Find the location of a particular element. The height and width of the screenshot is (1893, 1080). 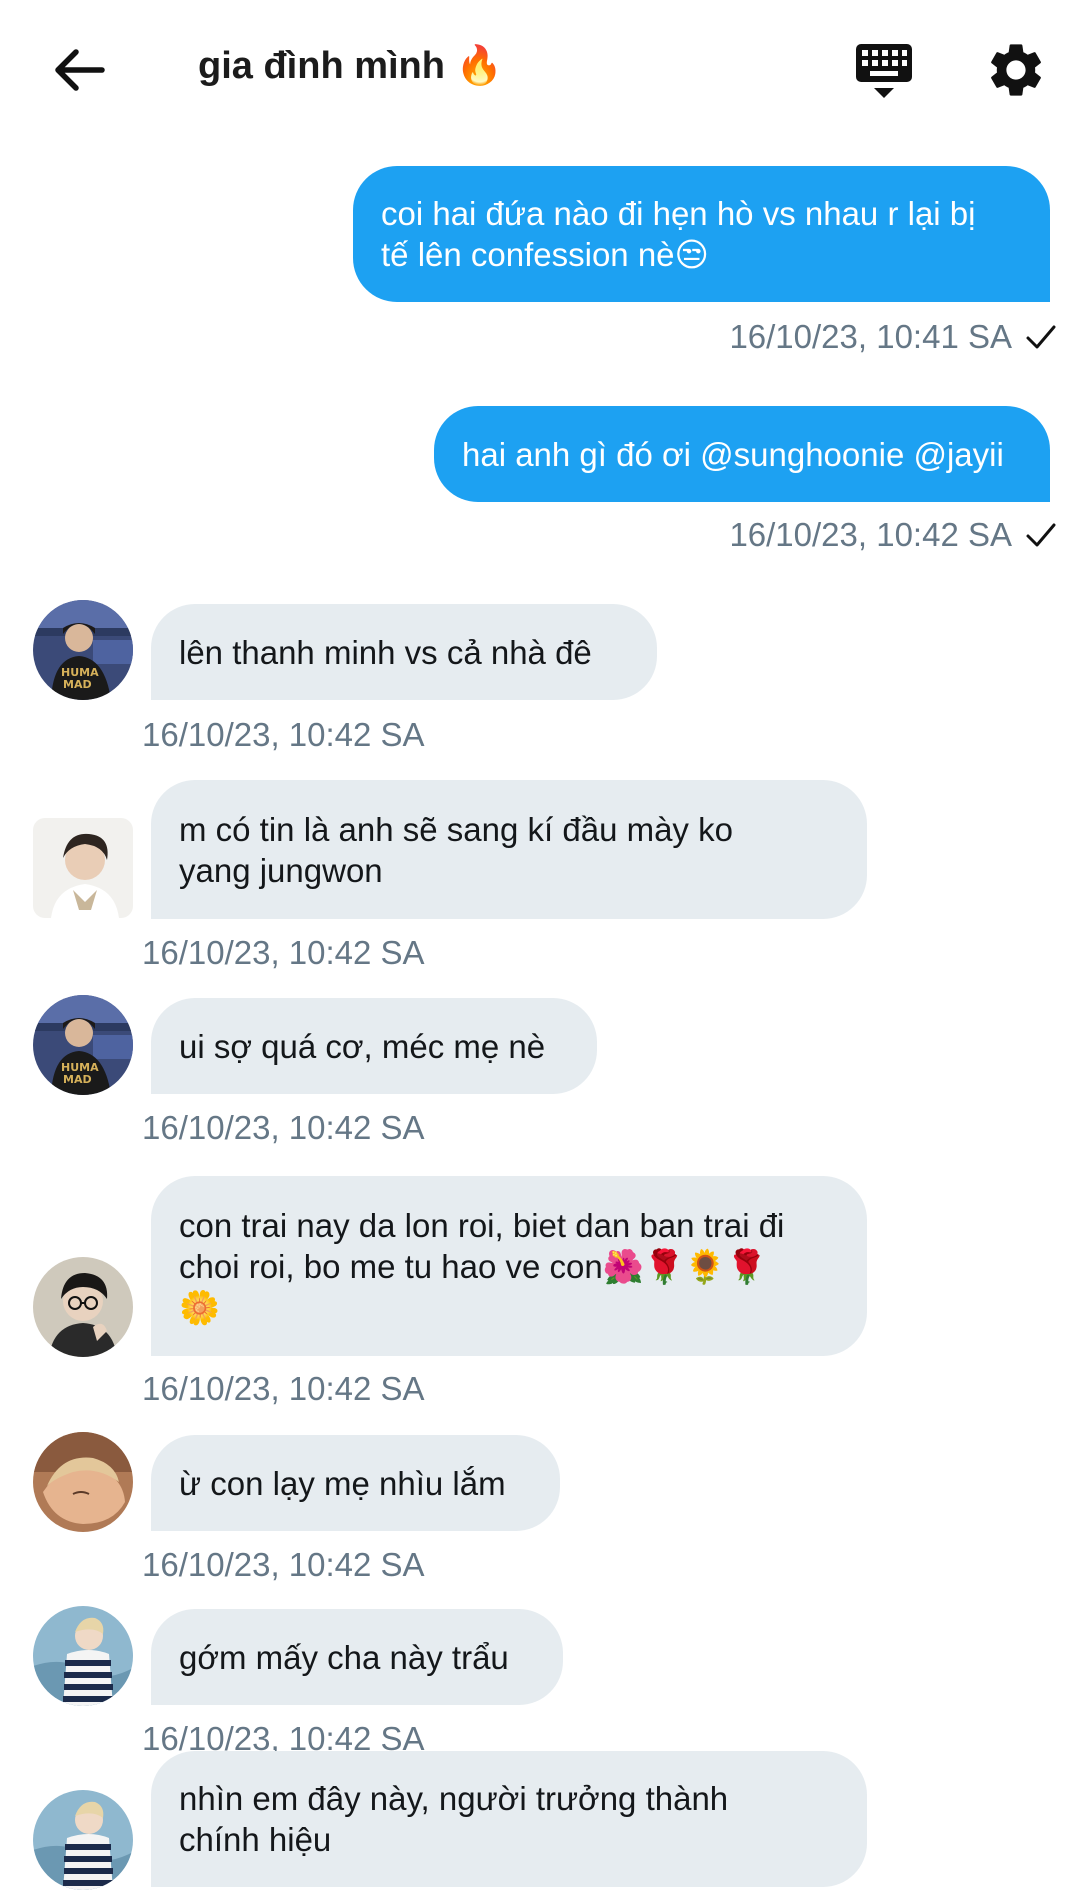

settings-button is located at coordinates (1016, 70).